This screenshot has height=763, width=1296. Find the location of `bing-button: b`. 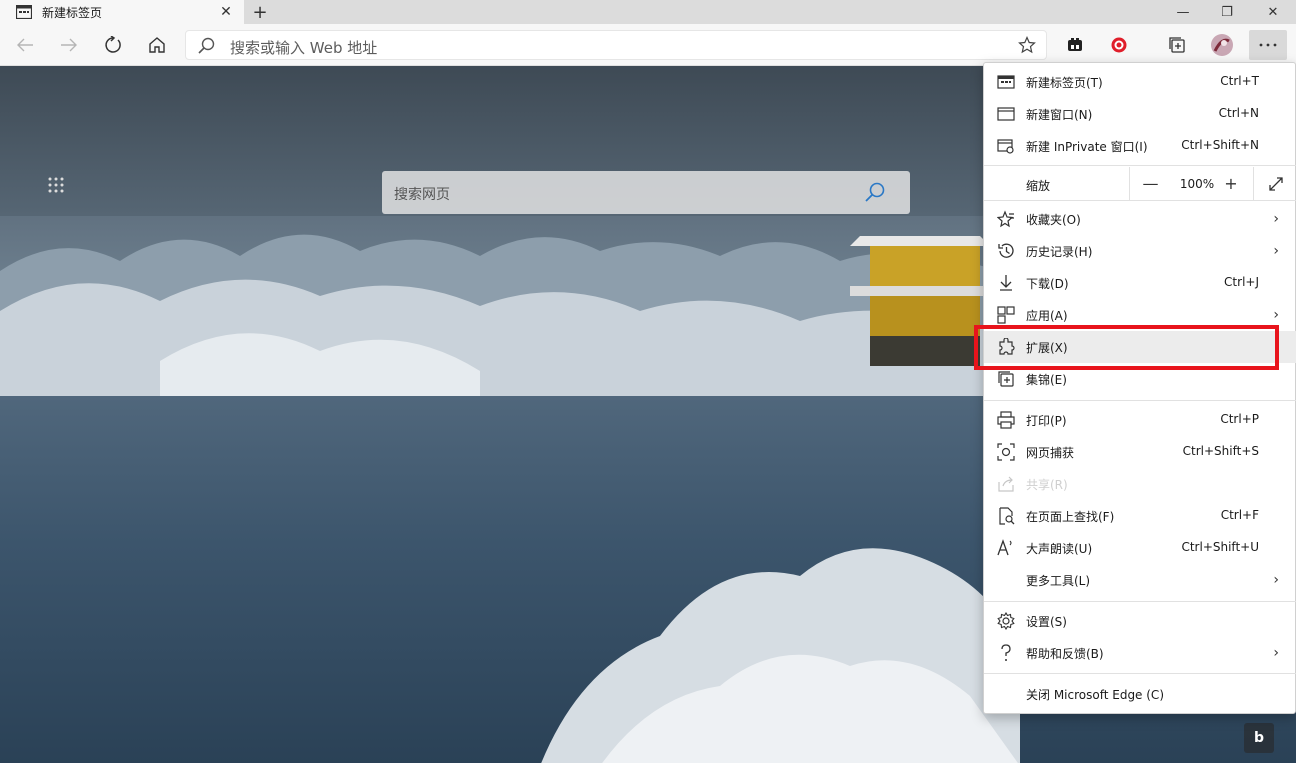

bing-button: b is located at coordinates (1259, 738).